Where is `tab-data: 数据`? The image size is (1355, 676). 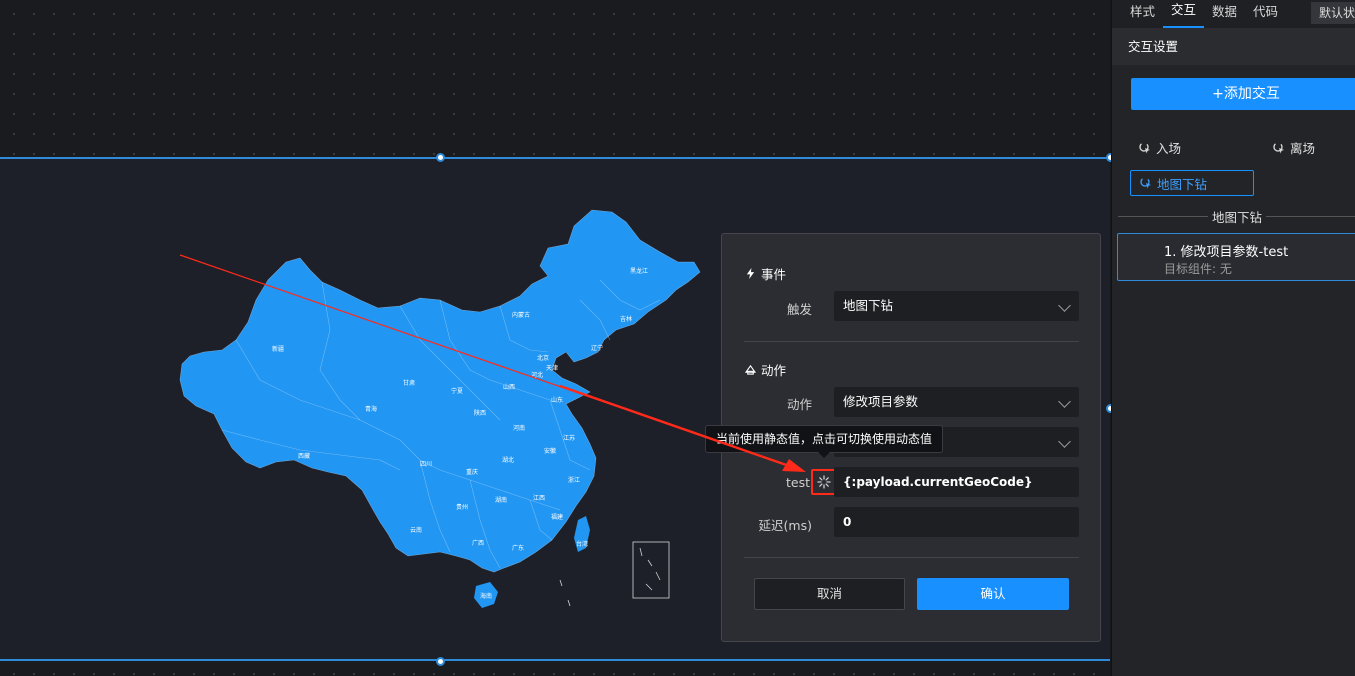 tab-data: 数据 is located at coordinates (1224, 14).